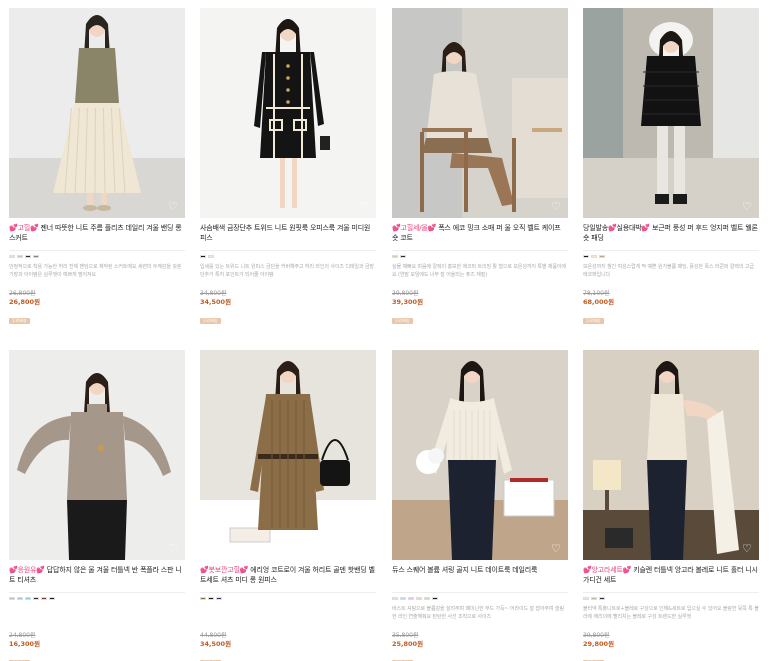 This screenshot has height=661, width=769. What do you see at coordinates (25, 302) in the screenshot?
I see `sale-price: 26,800원` at bounding box center [25, 302].